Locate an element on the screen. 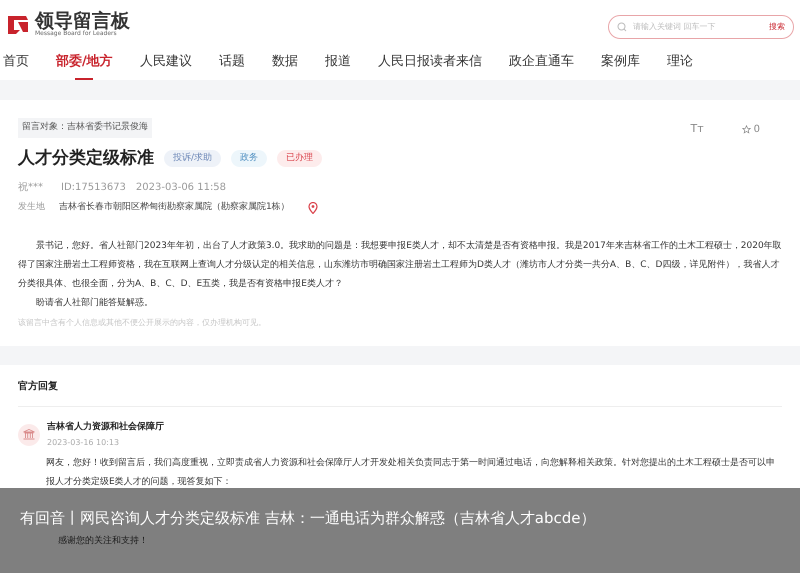 The image size is (800, 573). caption-text: 有回音丨网民咨询人才分类定级标准 吉林：一通电话为群众解惑（吉林省人才abcde） is located at coordinates (308, 518).